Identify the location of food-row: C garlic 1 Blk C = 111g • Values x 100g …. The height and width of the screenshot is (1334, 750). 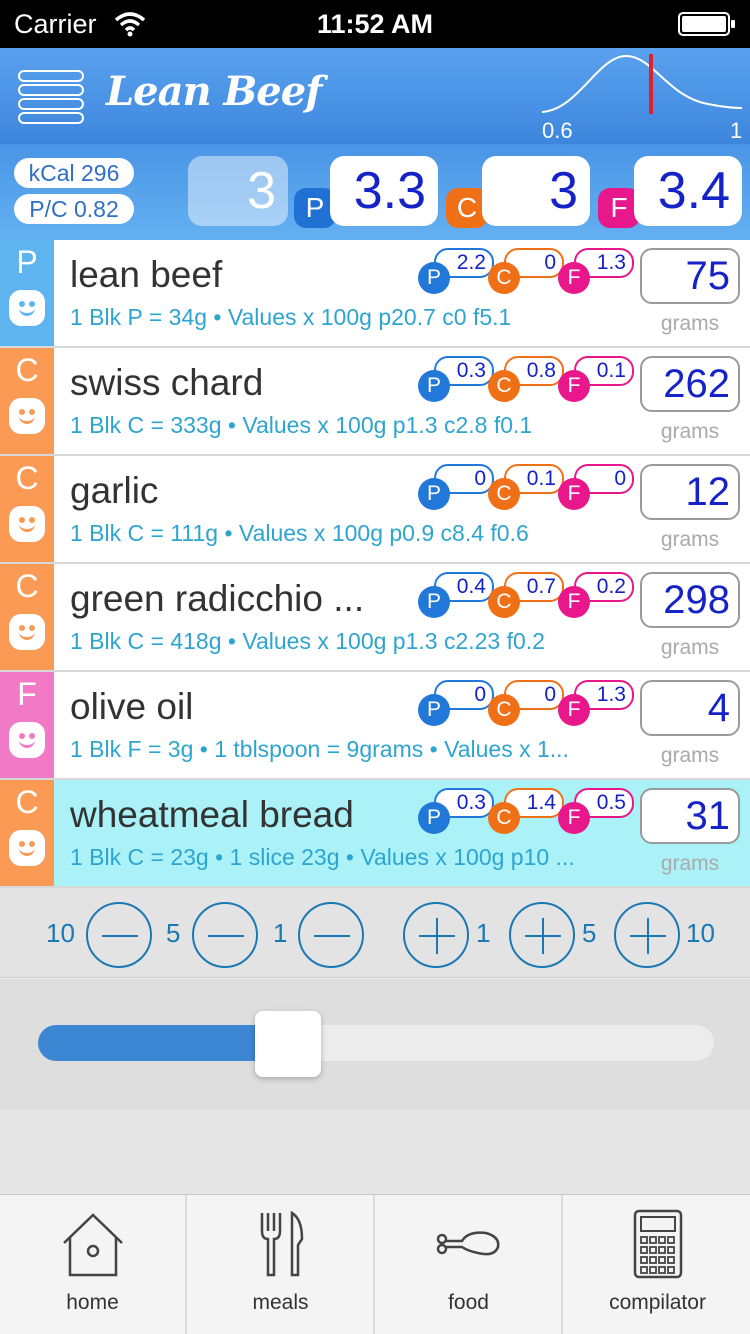
(375, 510).